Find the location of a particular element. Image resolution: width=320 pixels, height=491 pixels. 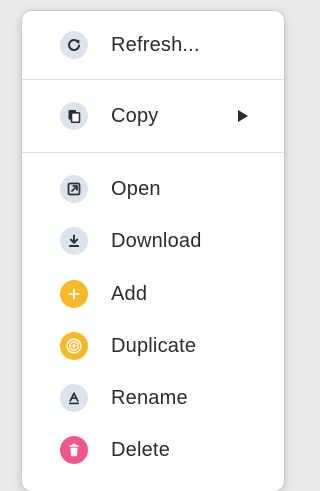

menu-item-open: Open is located at coordinates (153, 189).